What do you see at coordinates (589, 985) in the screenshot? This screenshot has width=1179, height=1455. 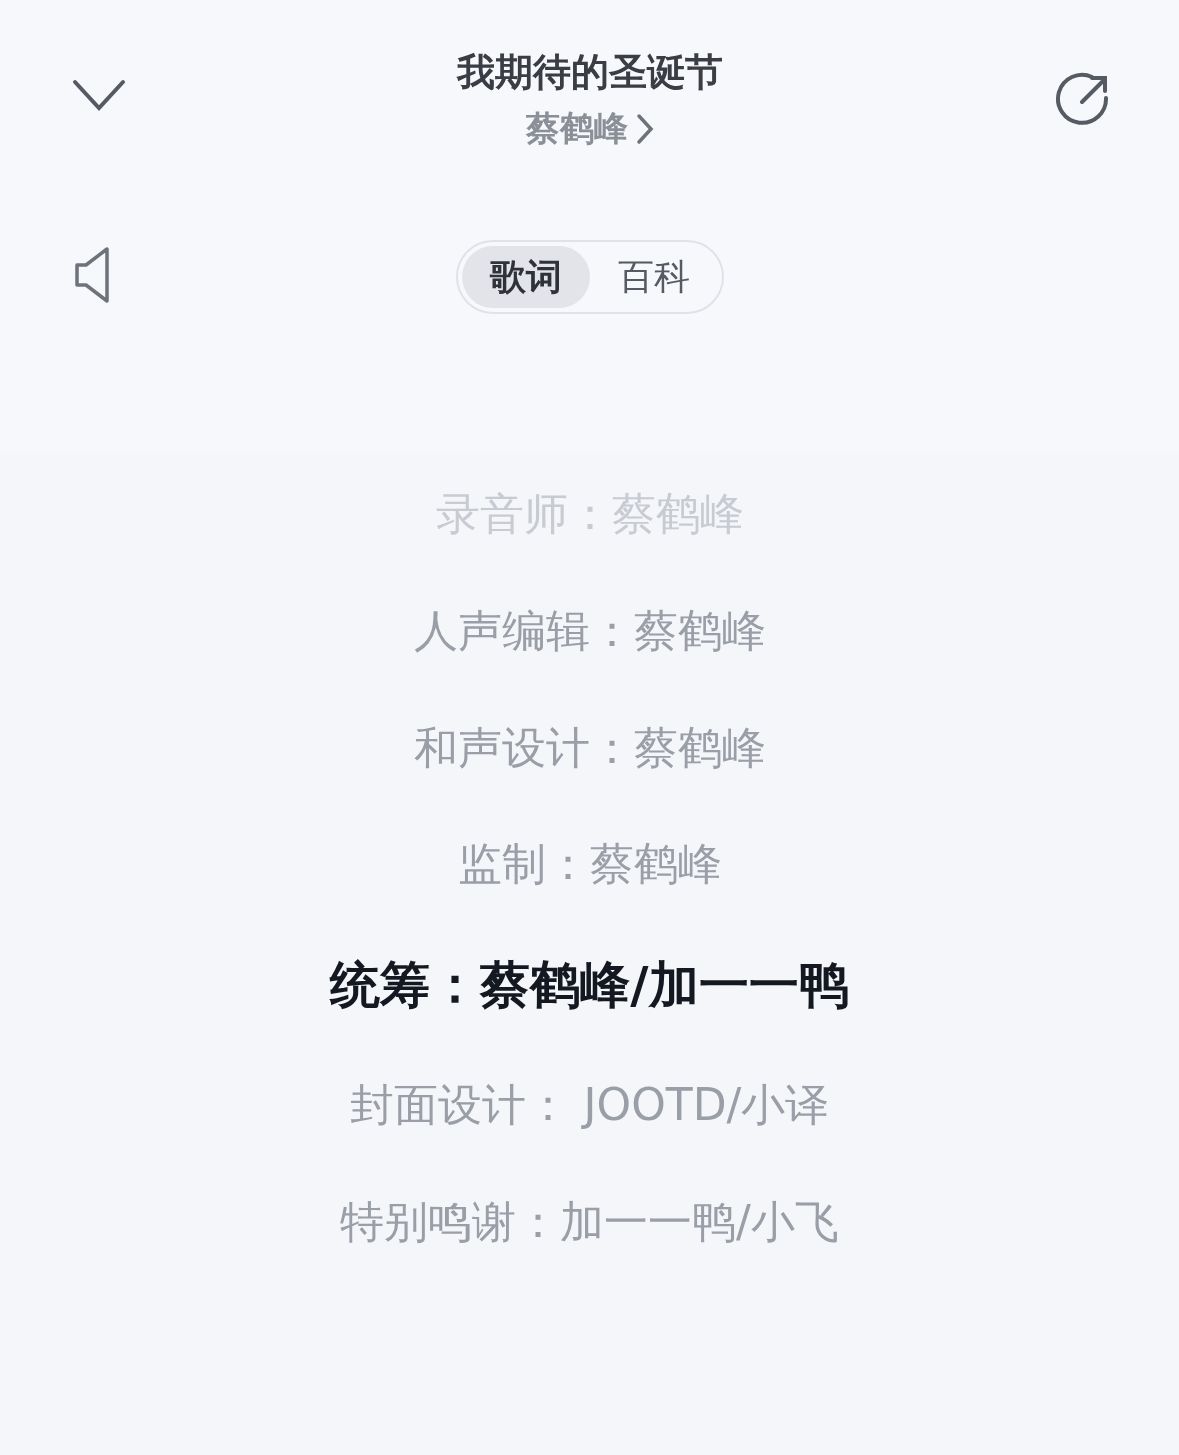 I see `lyric-line: 统筹：蔡鹤峰/加一一鸭` at bounding box center [589, 985].